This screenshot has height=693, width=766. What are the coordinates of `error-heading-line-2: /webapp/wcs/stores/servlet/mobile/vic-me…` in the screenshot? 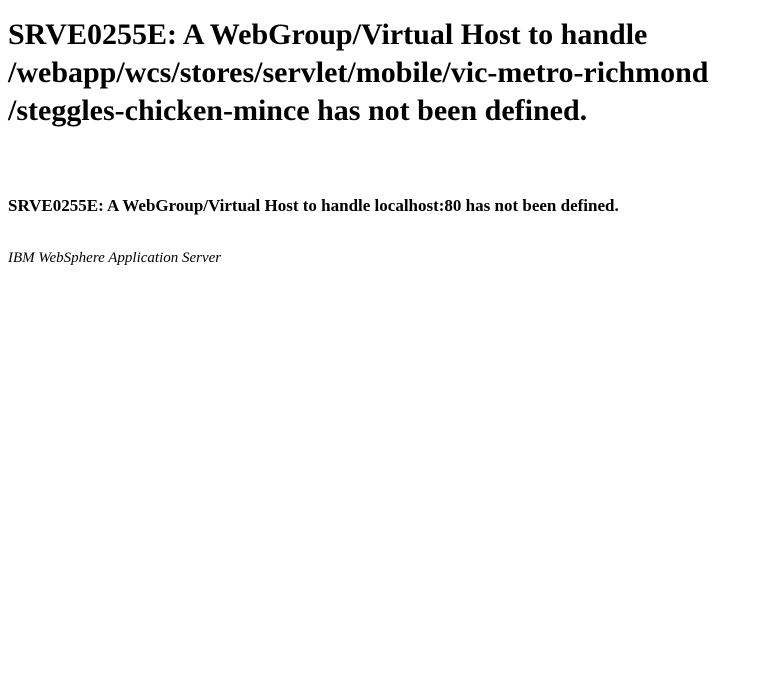 It's located at (358, 72).